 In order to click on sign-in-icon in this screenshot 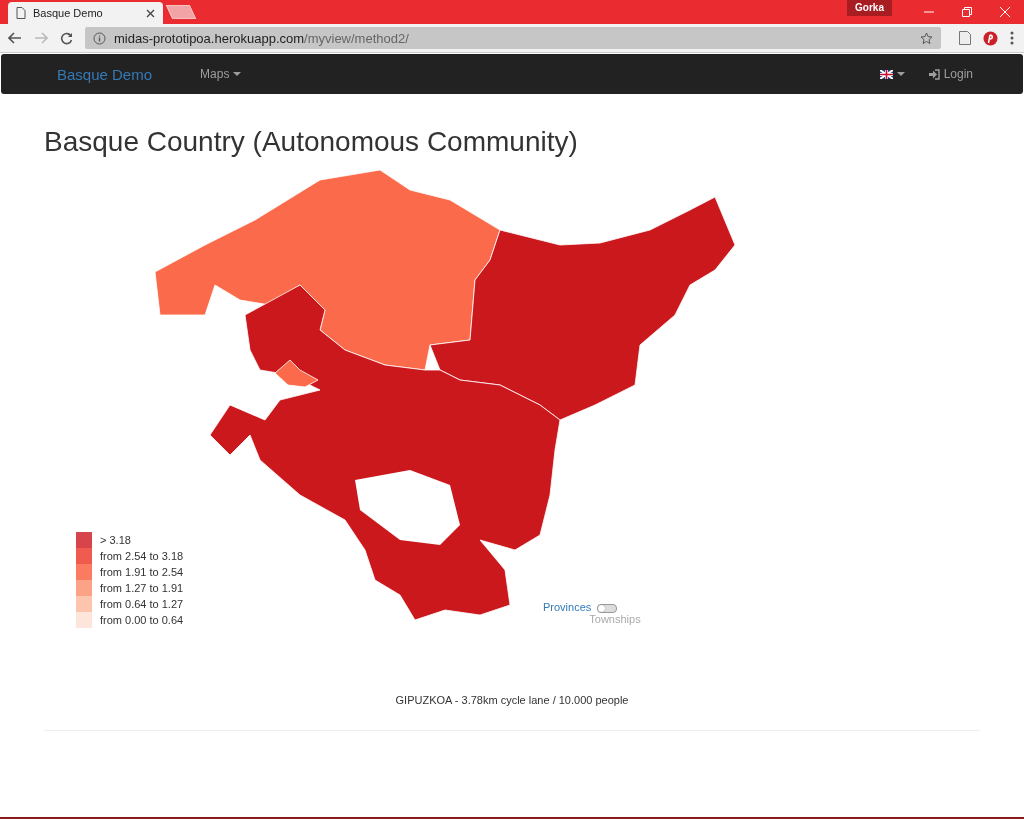, I will do `click(934, 74)`.